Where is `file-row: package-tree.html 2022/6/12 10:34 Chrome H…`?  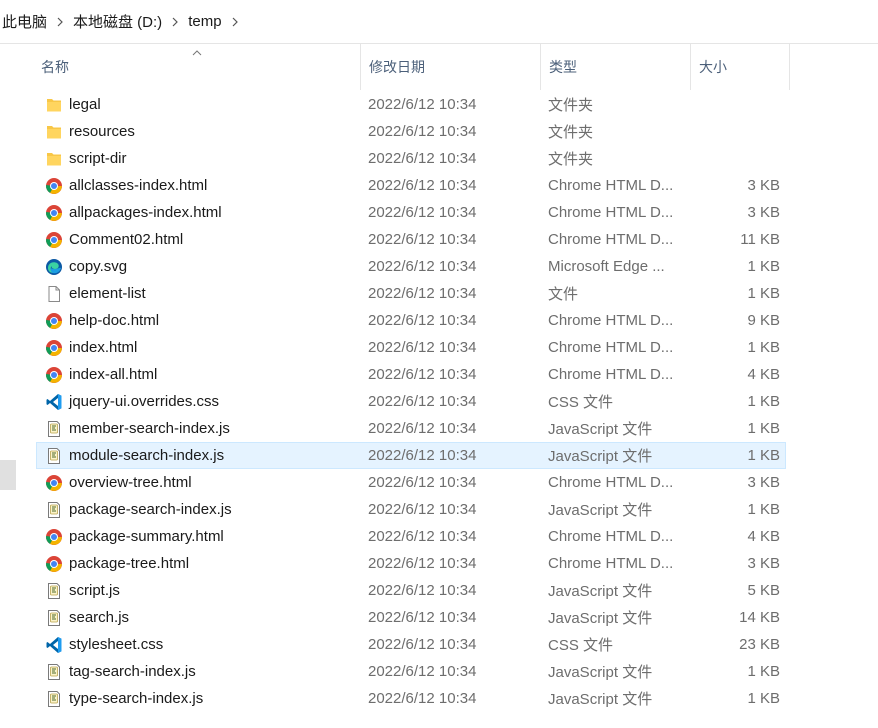 file-row: package-tree.html 2022/6/12 10:34 Chrome H… is located at coordinates (411, 563).